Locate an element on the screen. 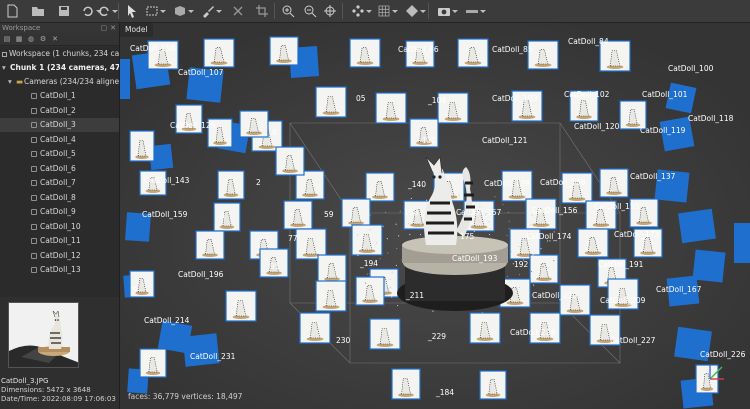  grid-icon is located at coordinates (387, 11).